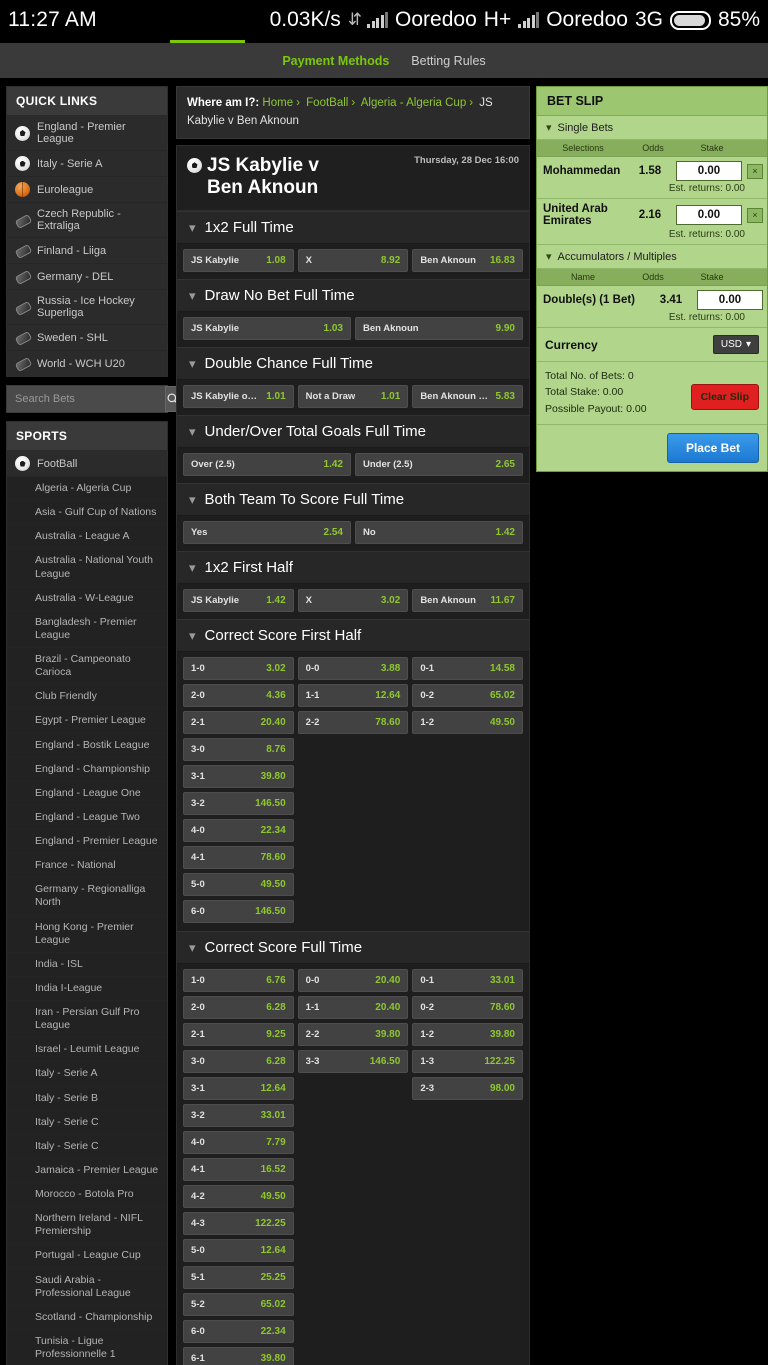 Image resolution: width=768 pixels, height=1365 pixels. I want to click on selection-button: 1-2 39.80, so click(467, 1034).